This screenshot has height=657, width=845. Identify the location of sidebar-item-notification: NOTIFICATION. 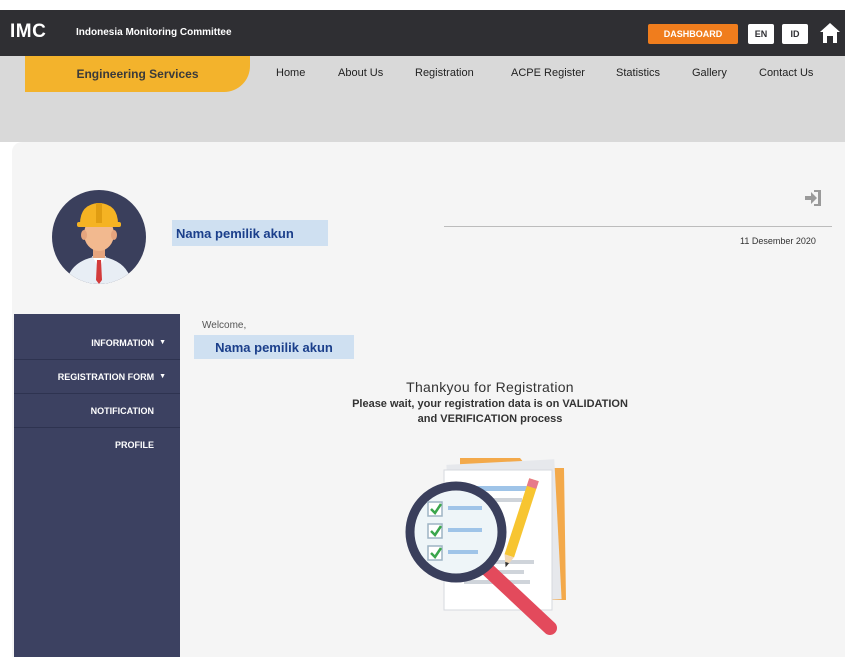
(97, 411).